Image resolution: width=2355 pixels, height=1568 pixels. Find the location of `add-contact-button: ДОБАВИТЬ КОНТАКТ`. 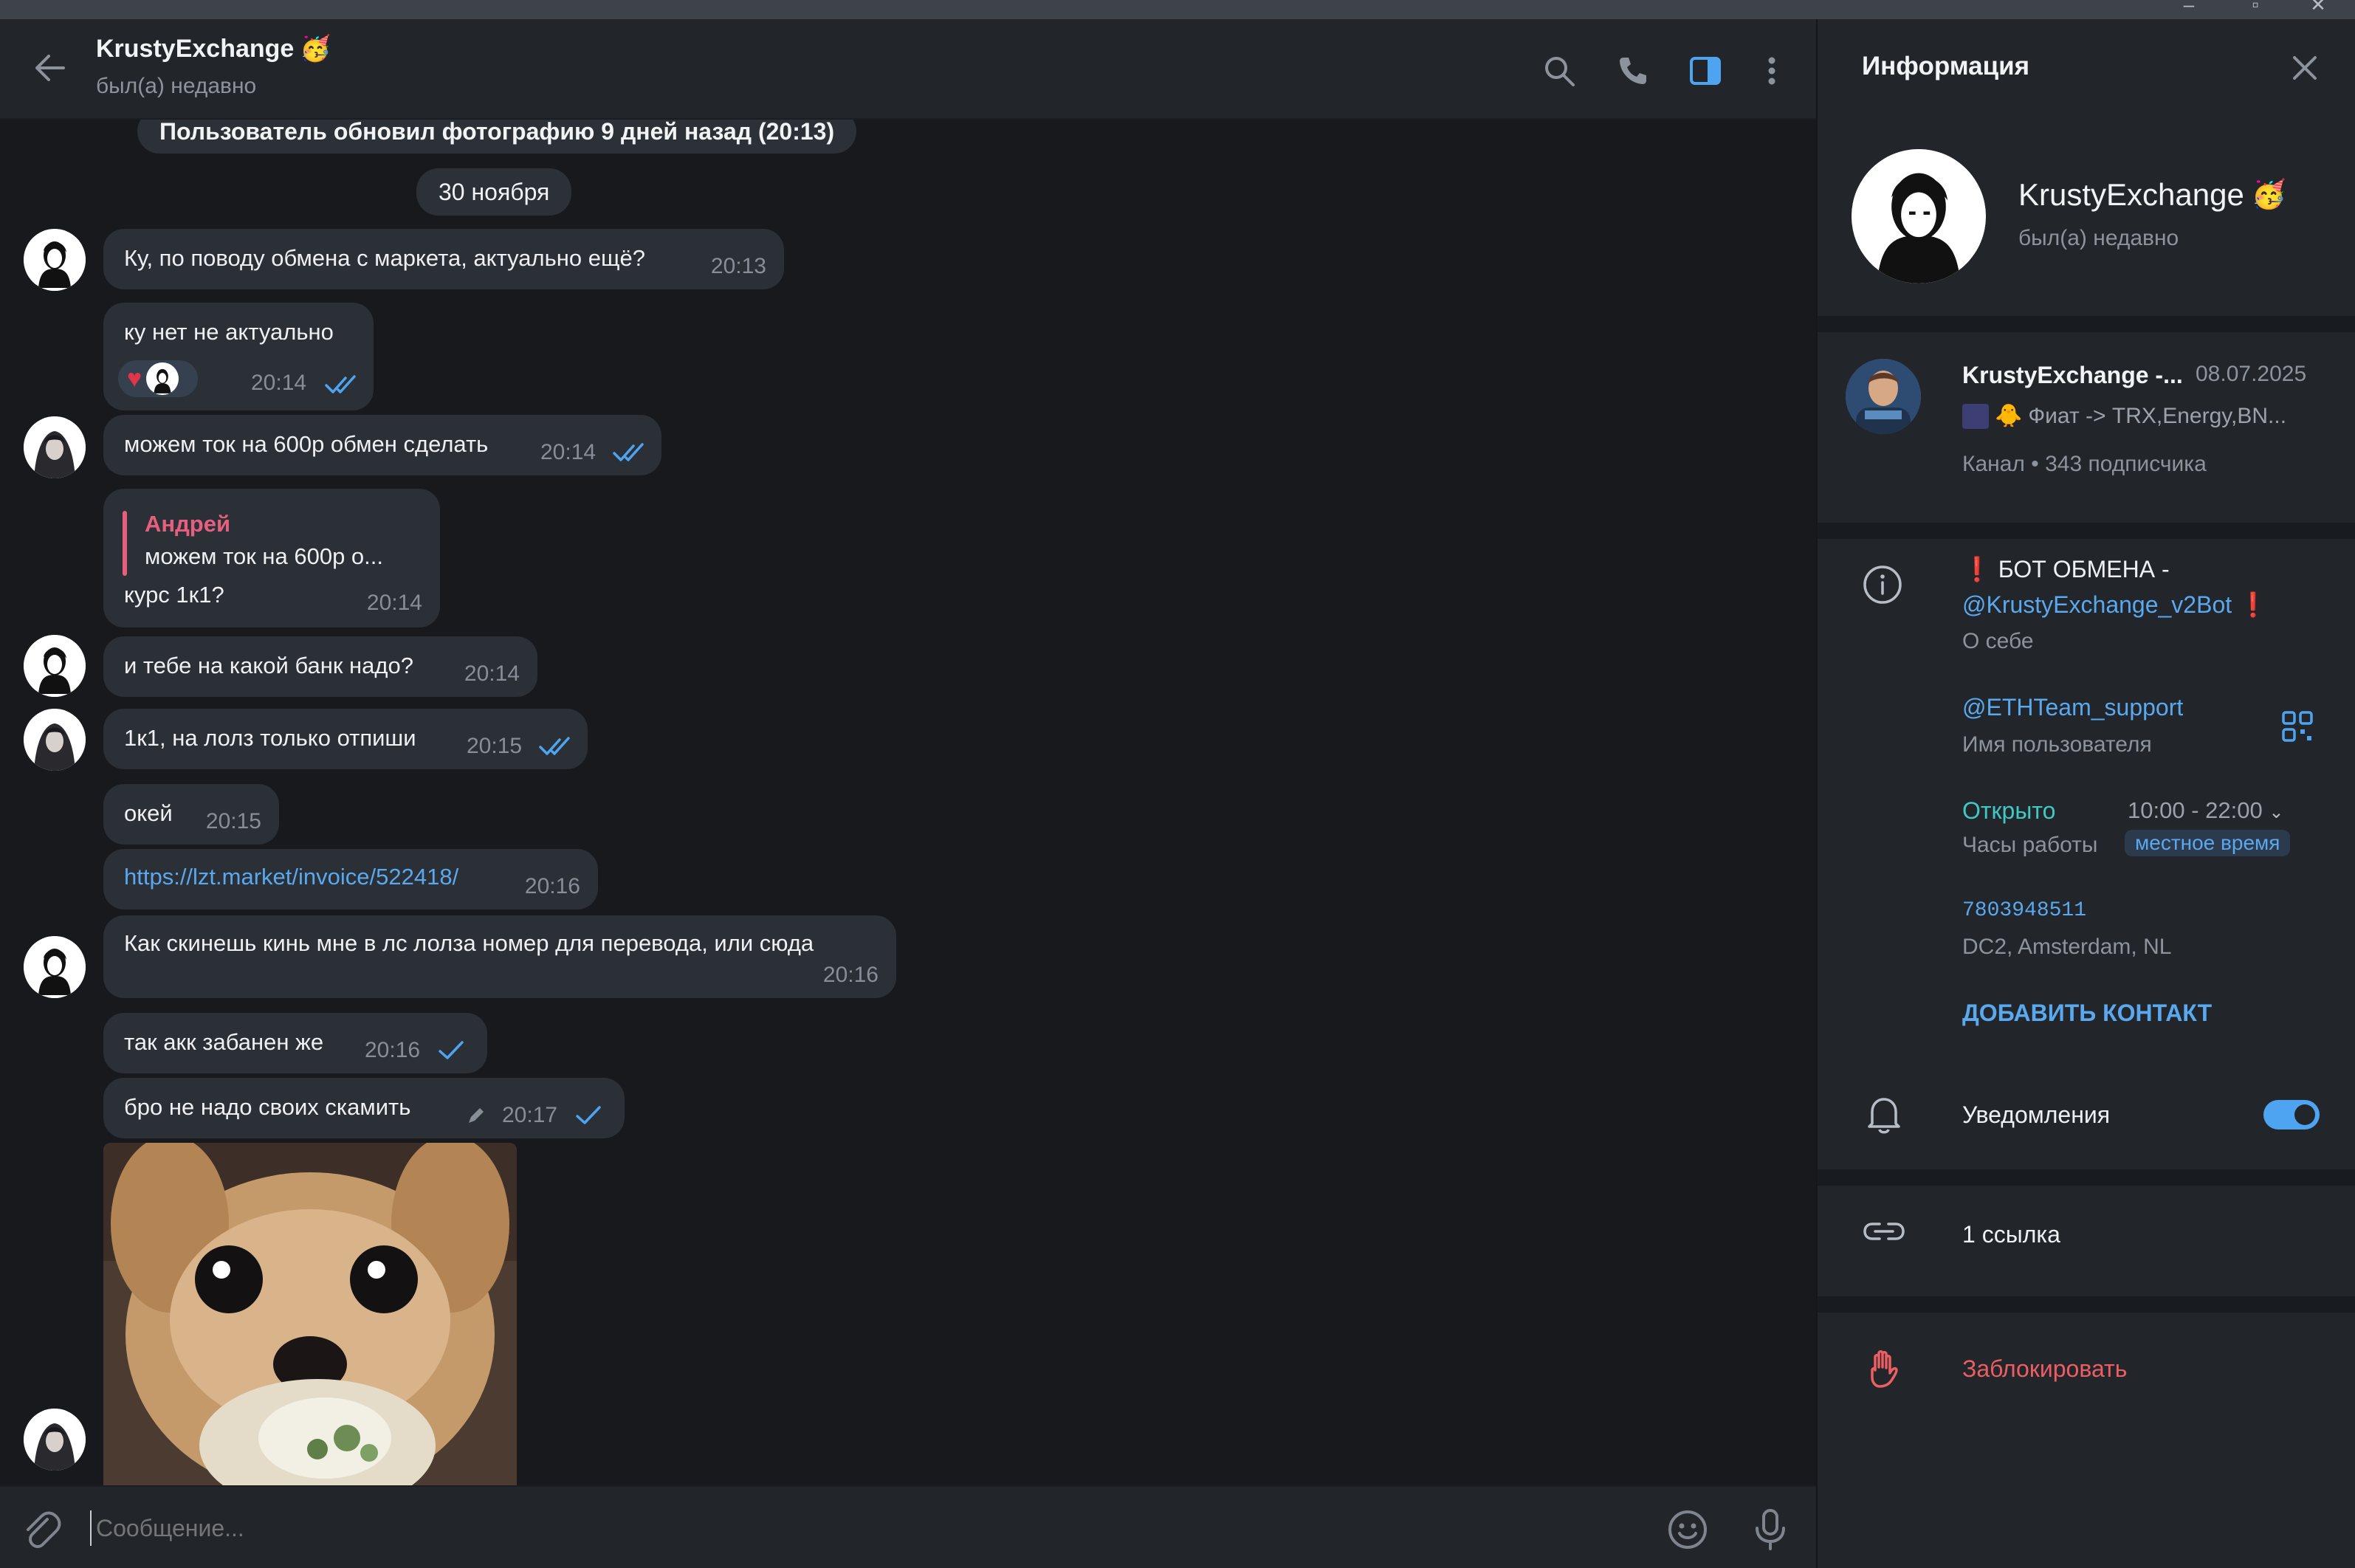

add-contact-button: ДОБАВИТЬ КОНТАКТ is located at coordinates (2087, 1014).